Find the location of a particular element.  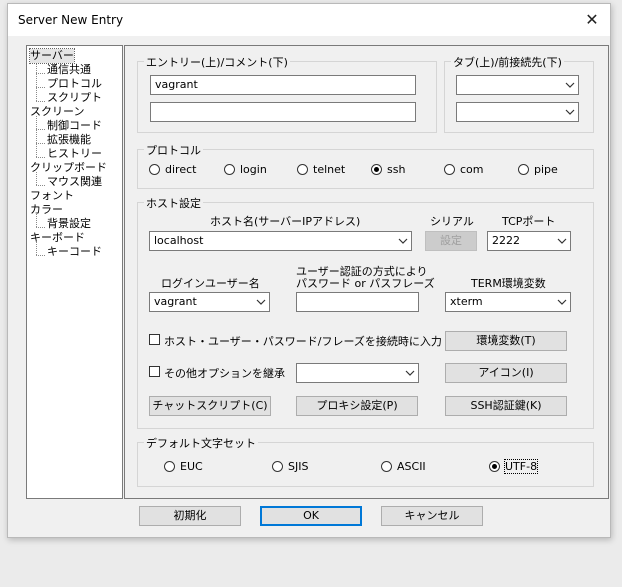

close-icon: ✕ is located at coordinates (592, 20).